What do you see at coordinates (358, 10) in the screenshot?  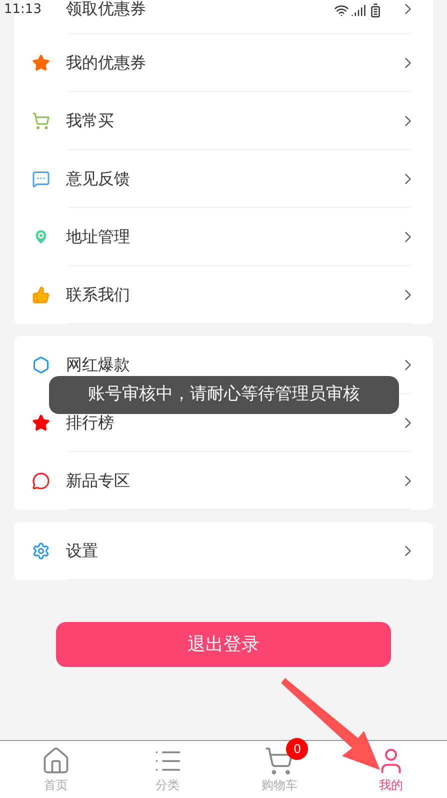 I see `signal-icon` at bounding box center [358, 10].